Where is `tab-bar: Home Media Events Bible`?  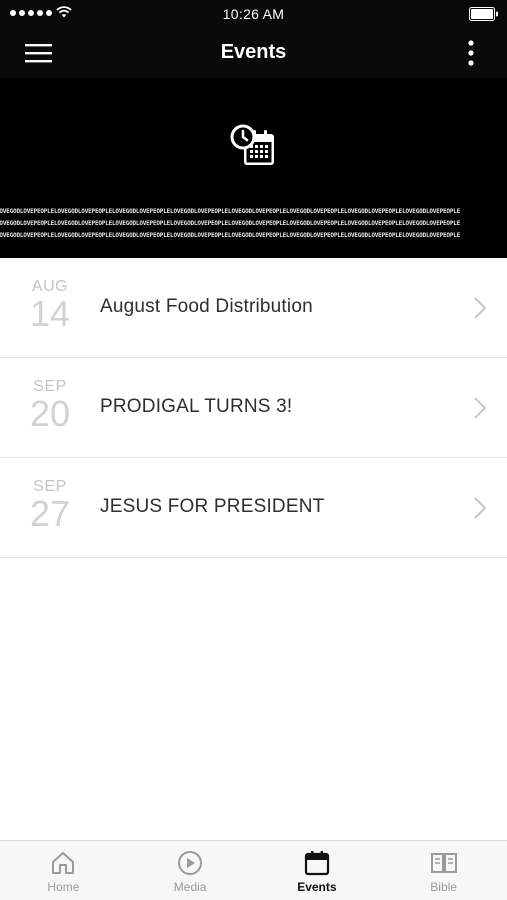 tab-bar: Home Media Events Bible is located at coordinates (253, 870).